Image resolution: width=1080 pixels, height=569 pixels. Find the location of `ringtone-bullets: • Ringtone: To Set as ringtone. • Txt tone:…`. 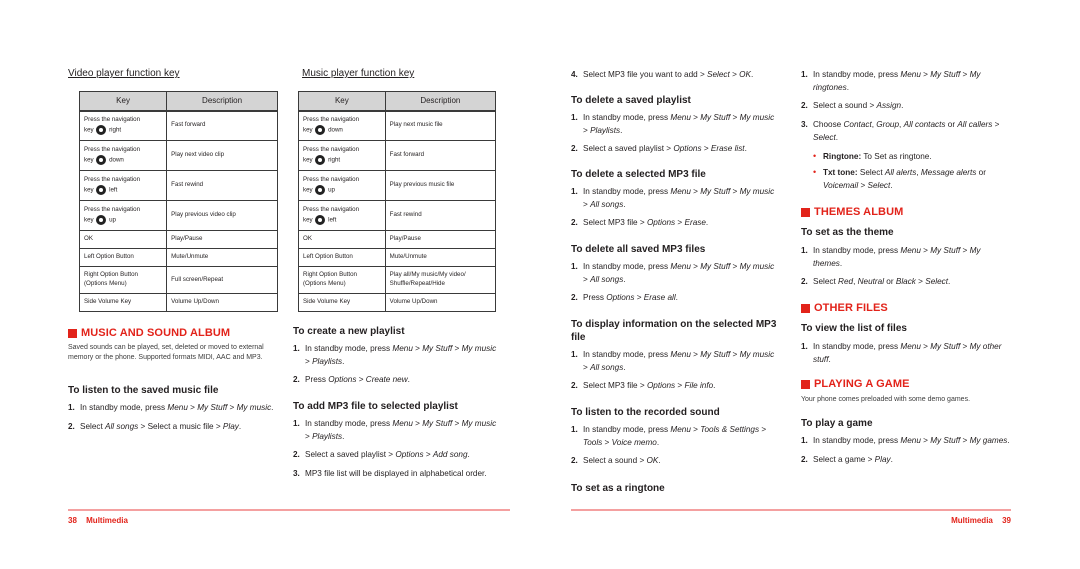

ringtone-bullets: • Ringtone: To Set as ringtone. • Txt tone:… is located at coordinates (912, 172).